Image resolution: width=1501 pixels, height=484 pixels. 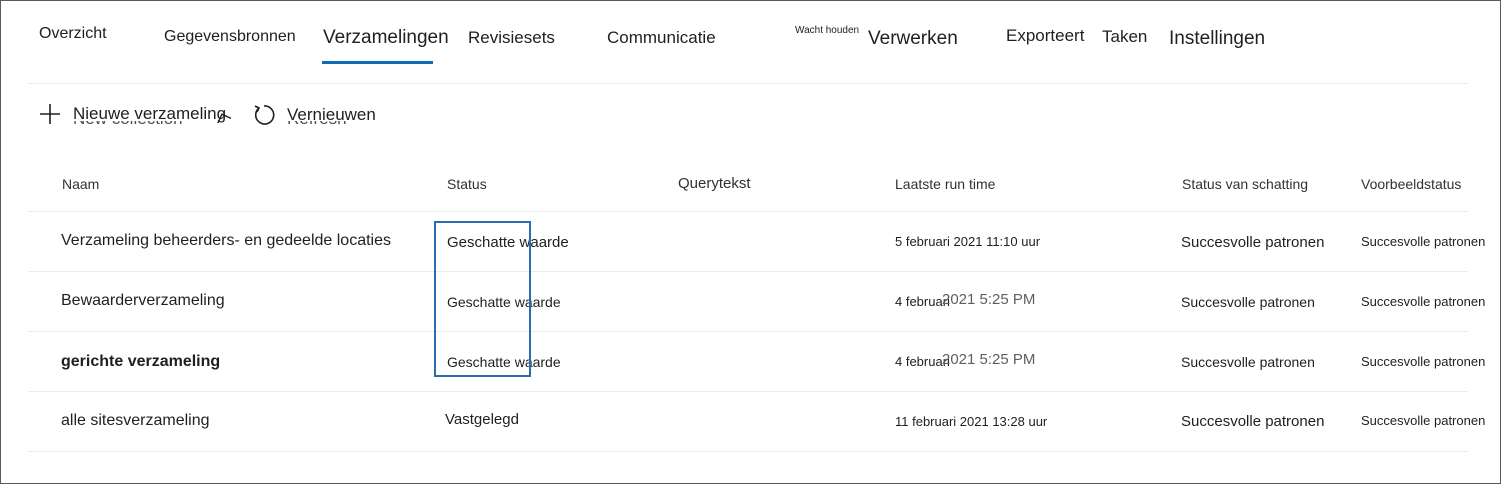 I want to click on column-header-naam: Naam, so click(x=80, y=184).